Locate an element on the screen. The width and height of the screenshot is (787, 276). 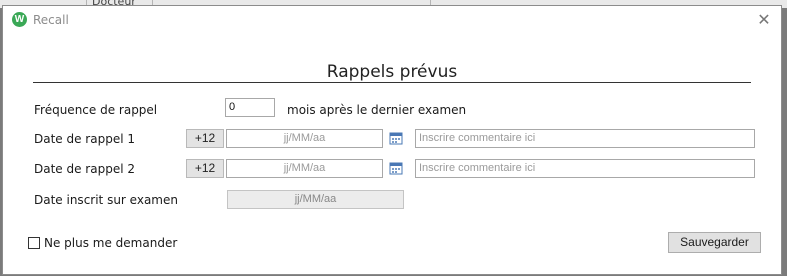
frequency-input: 0 is located at coordinates (250, 107).